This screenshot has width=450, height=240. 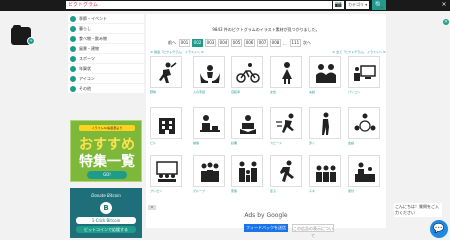 I want to click on sidebar-item-label: その他, so click(x=85, y=88).